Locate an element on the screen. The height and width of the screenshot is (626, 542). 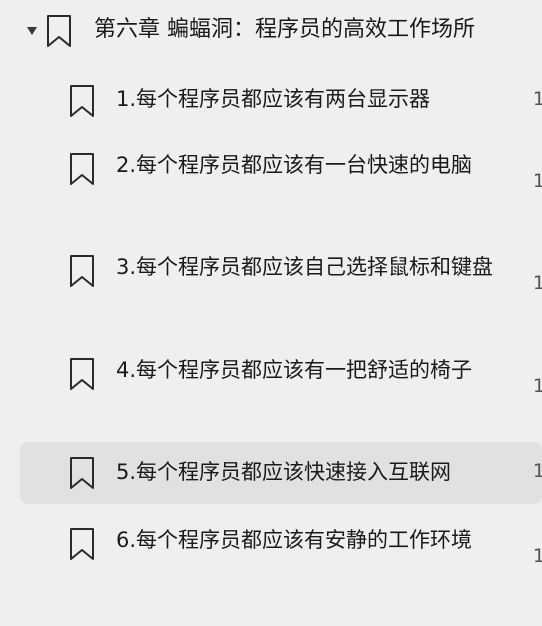
toc-item-title: 3.每个程序员都应该自己选择鼠标和键盘 is located at coordinates (305, 267).